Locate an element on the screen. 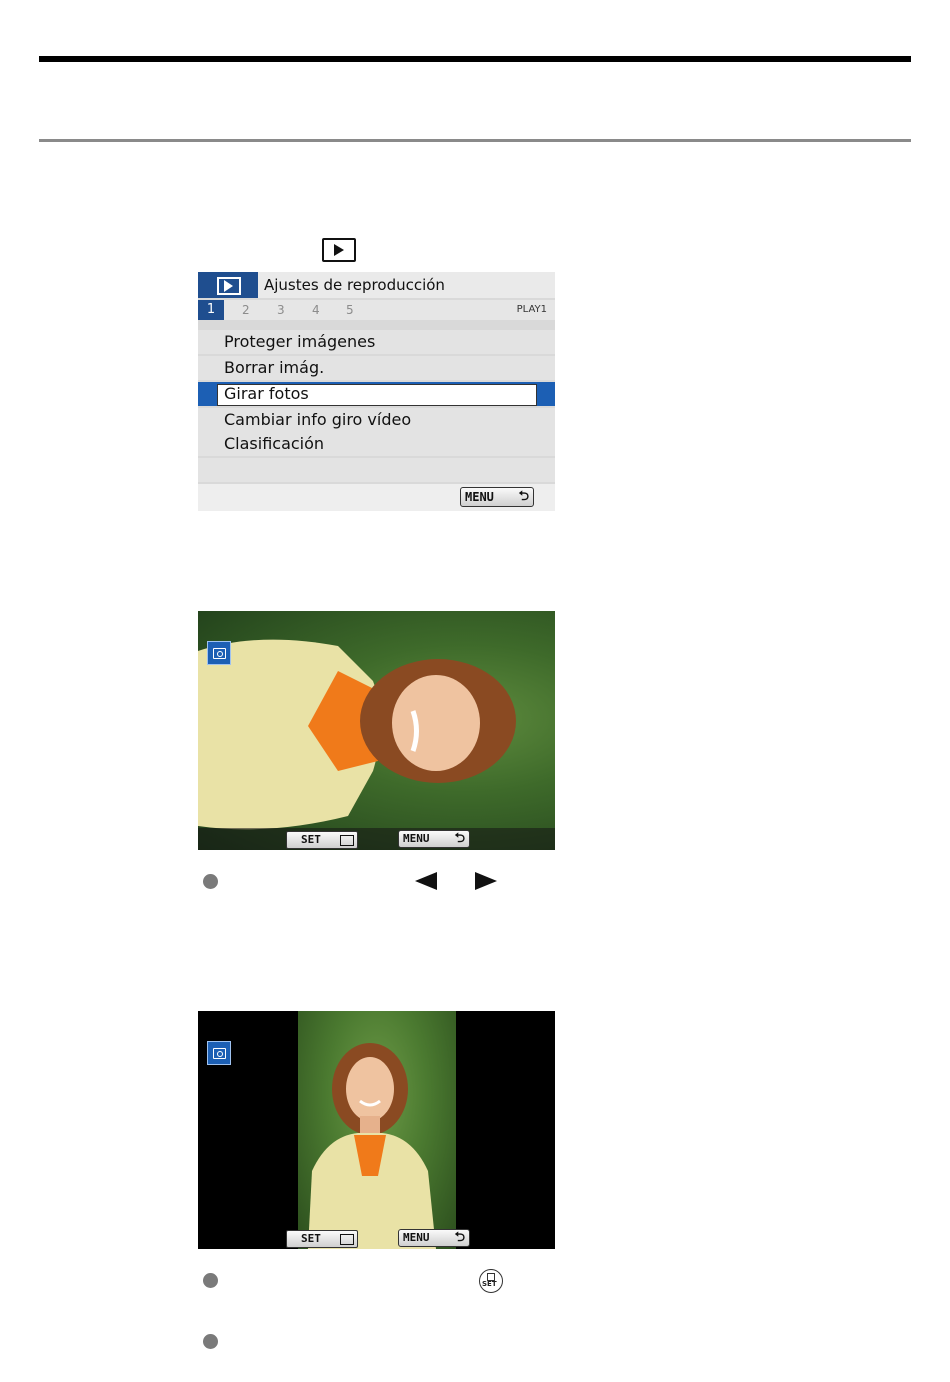 The height and width of the screenshot is (1382, 950). playback-tab is located at coordinates (228, 285).